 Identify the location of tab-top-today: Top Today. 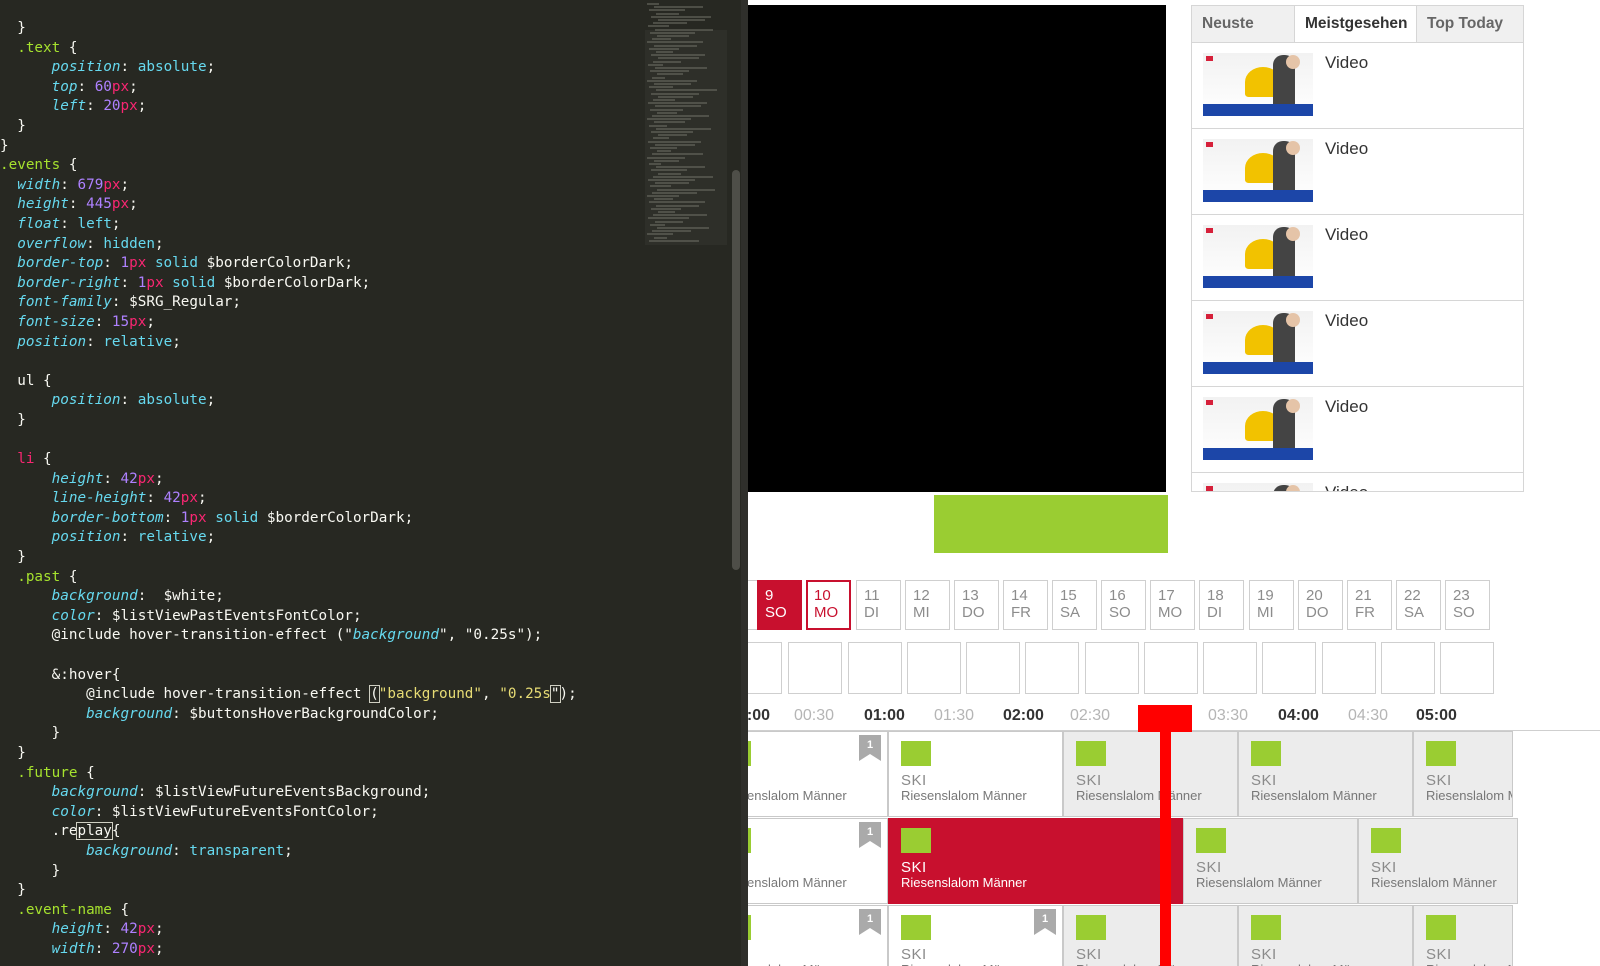
(1470, 24).